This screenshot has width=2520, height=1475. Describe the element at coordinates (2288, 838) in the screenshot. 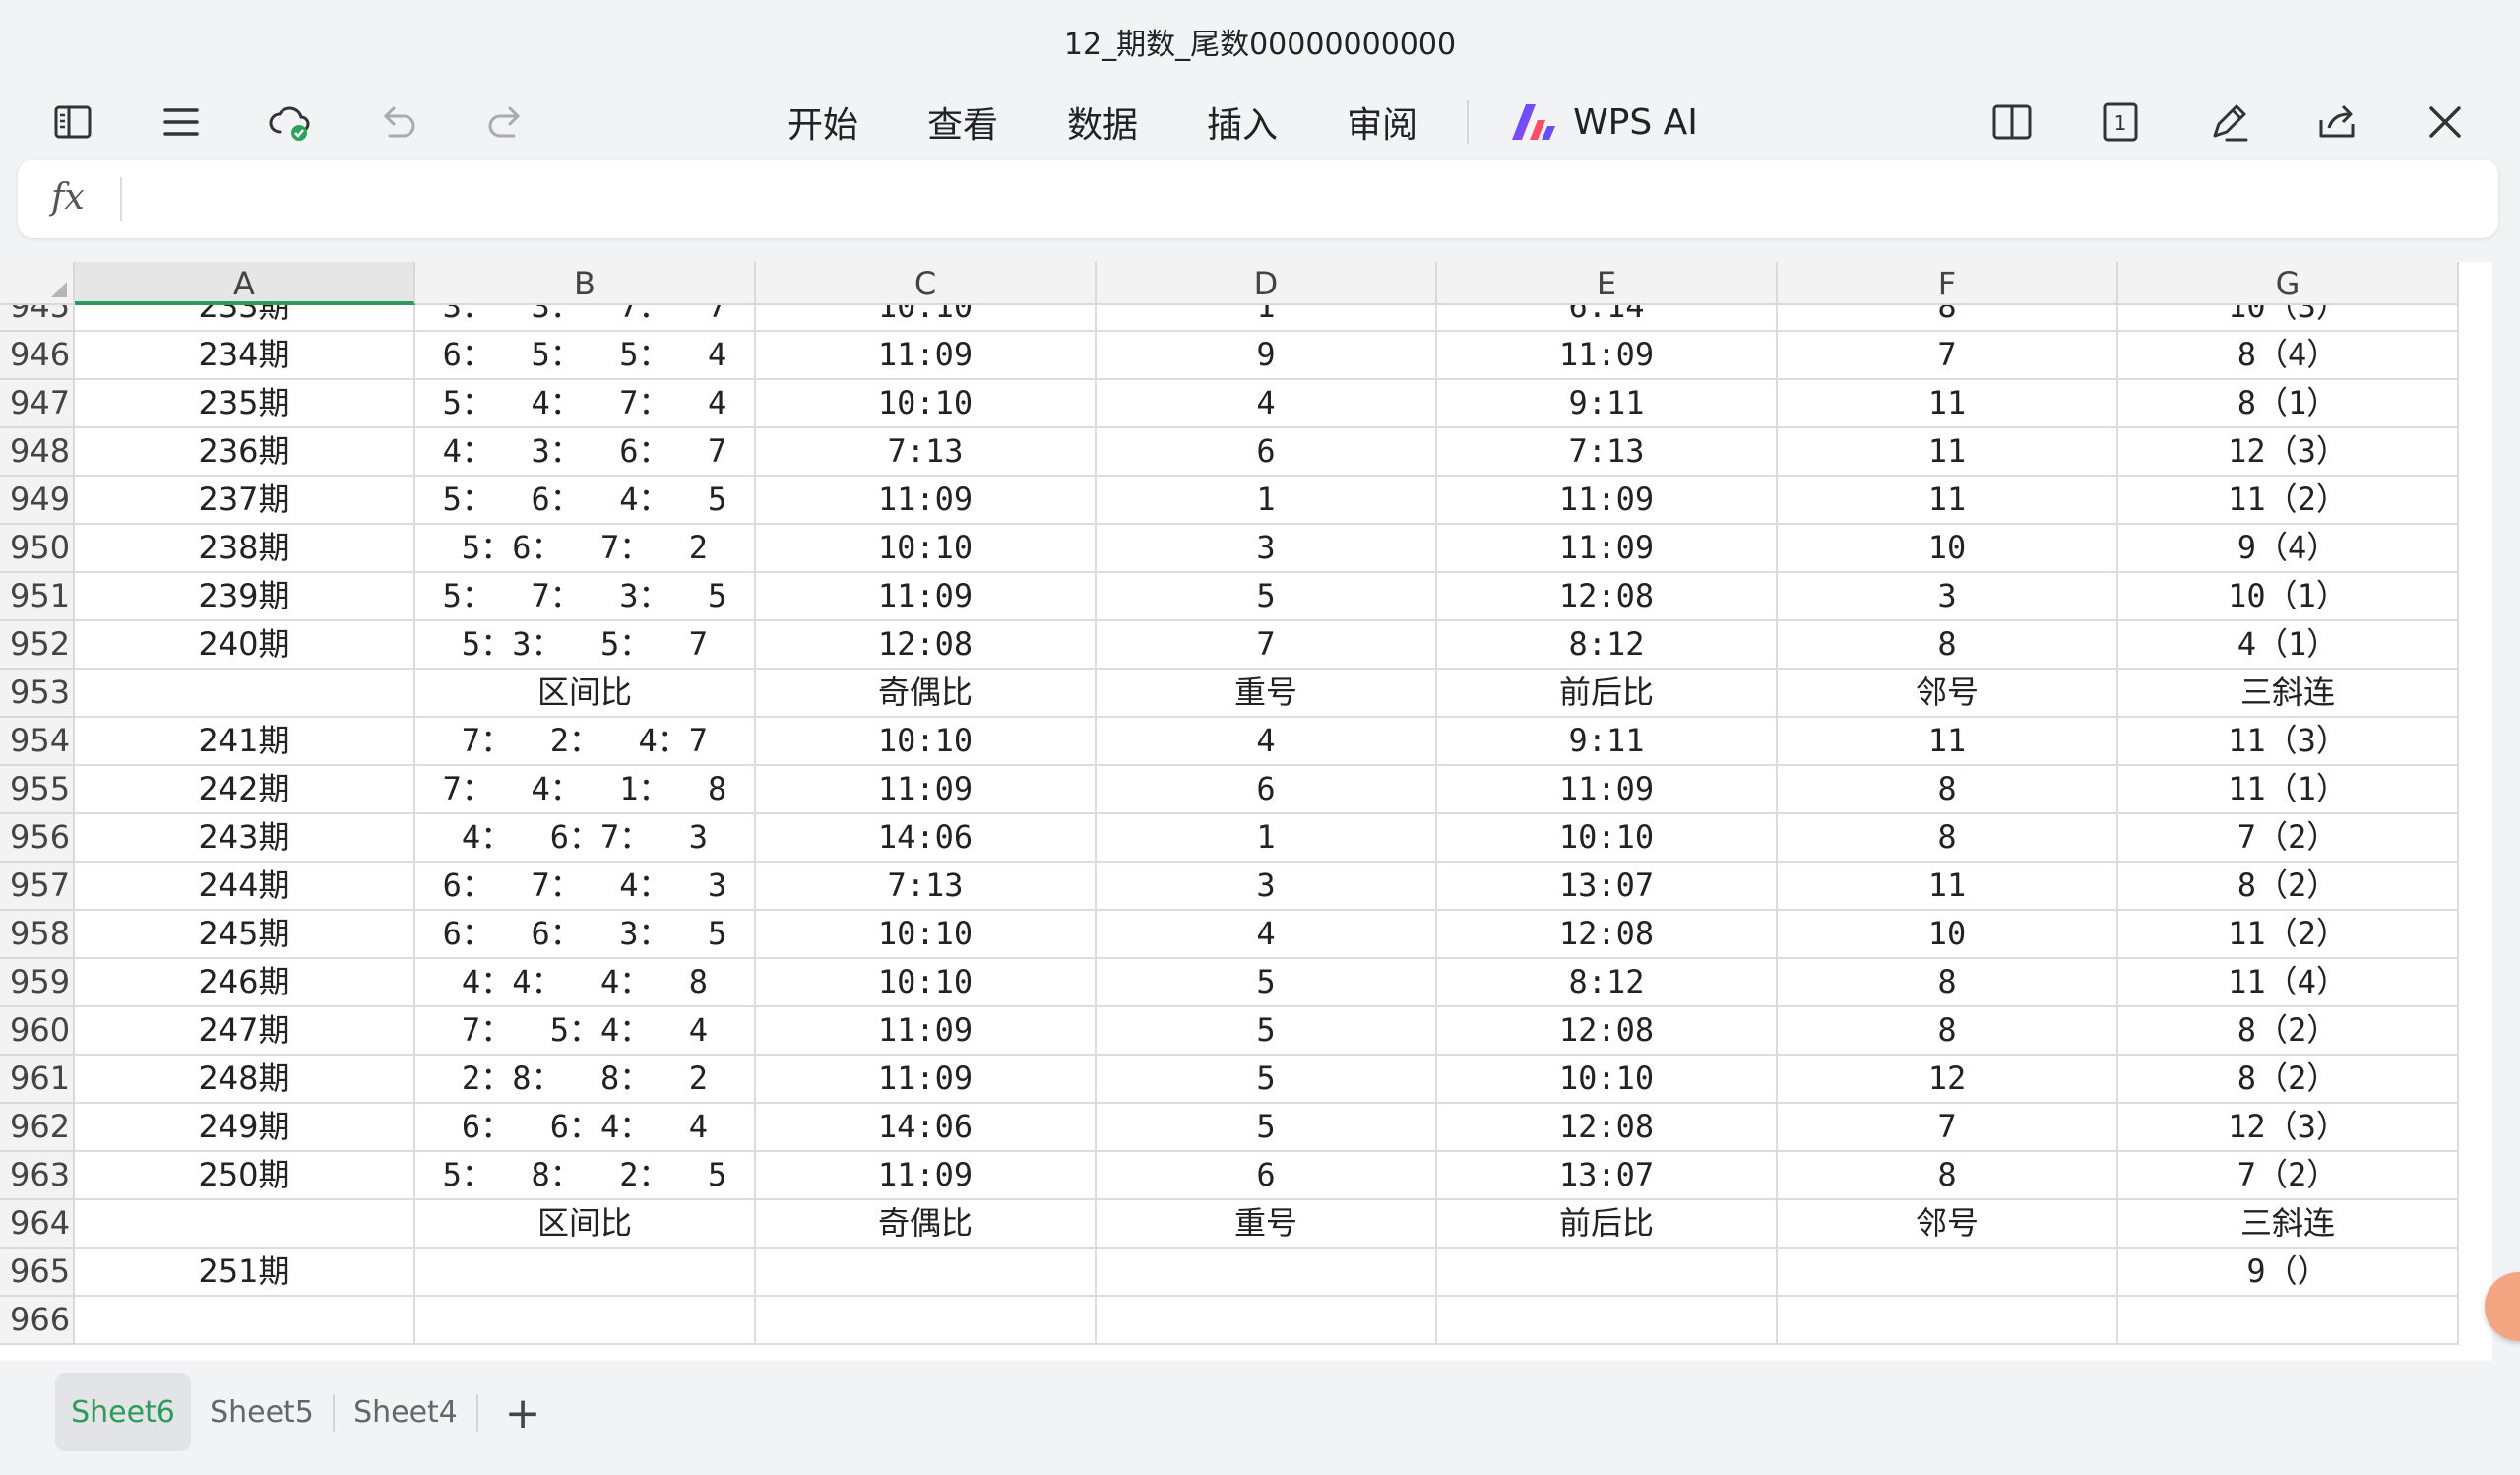

I see `cell-g: 7（2）` at that location.